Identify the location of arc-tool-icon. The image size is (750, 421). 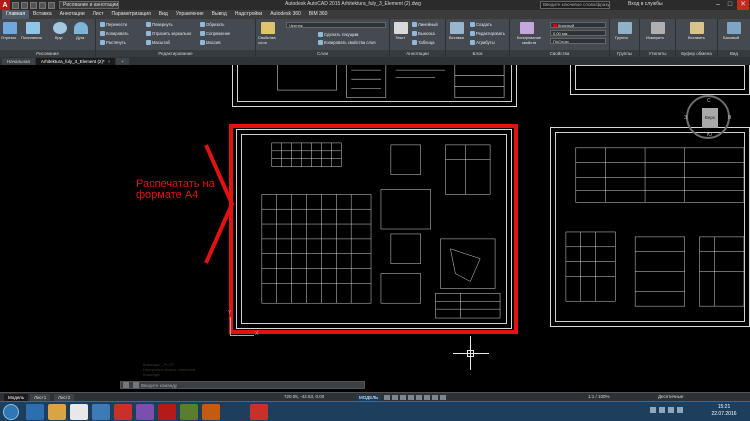
(81, 28).